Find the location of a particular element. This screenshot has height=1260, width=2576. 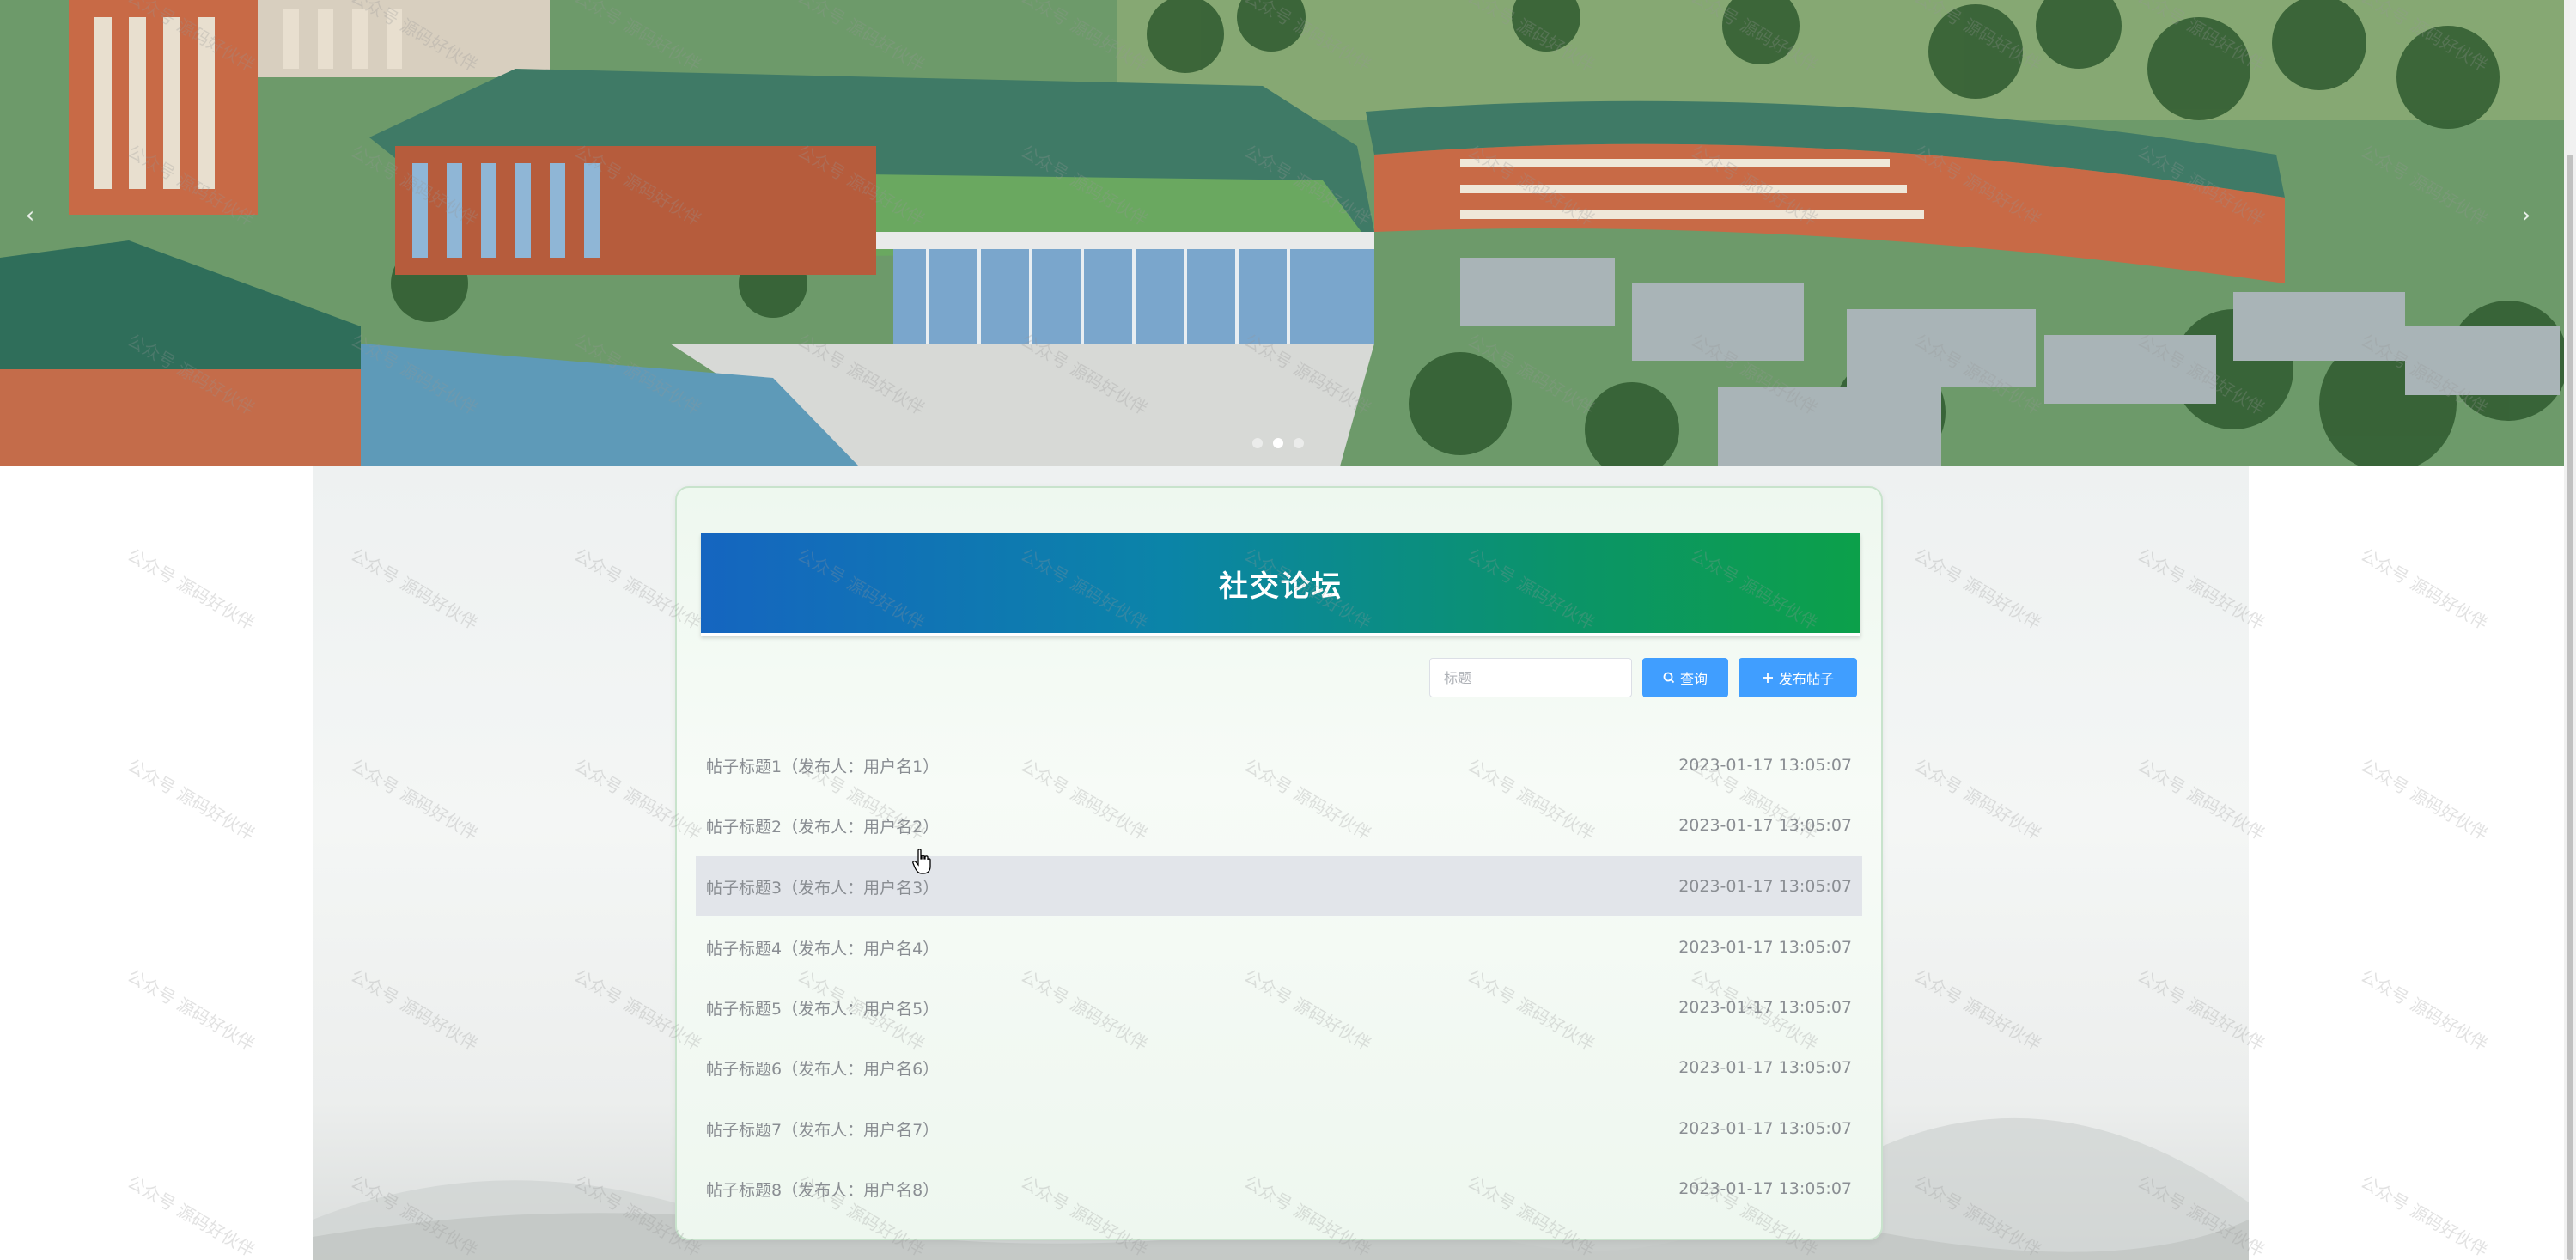

scrollbar-thumb is located at coordinates (2570, 708).